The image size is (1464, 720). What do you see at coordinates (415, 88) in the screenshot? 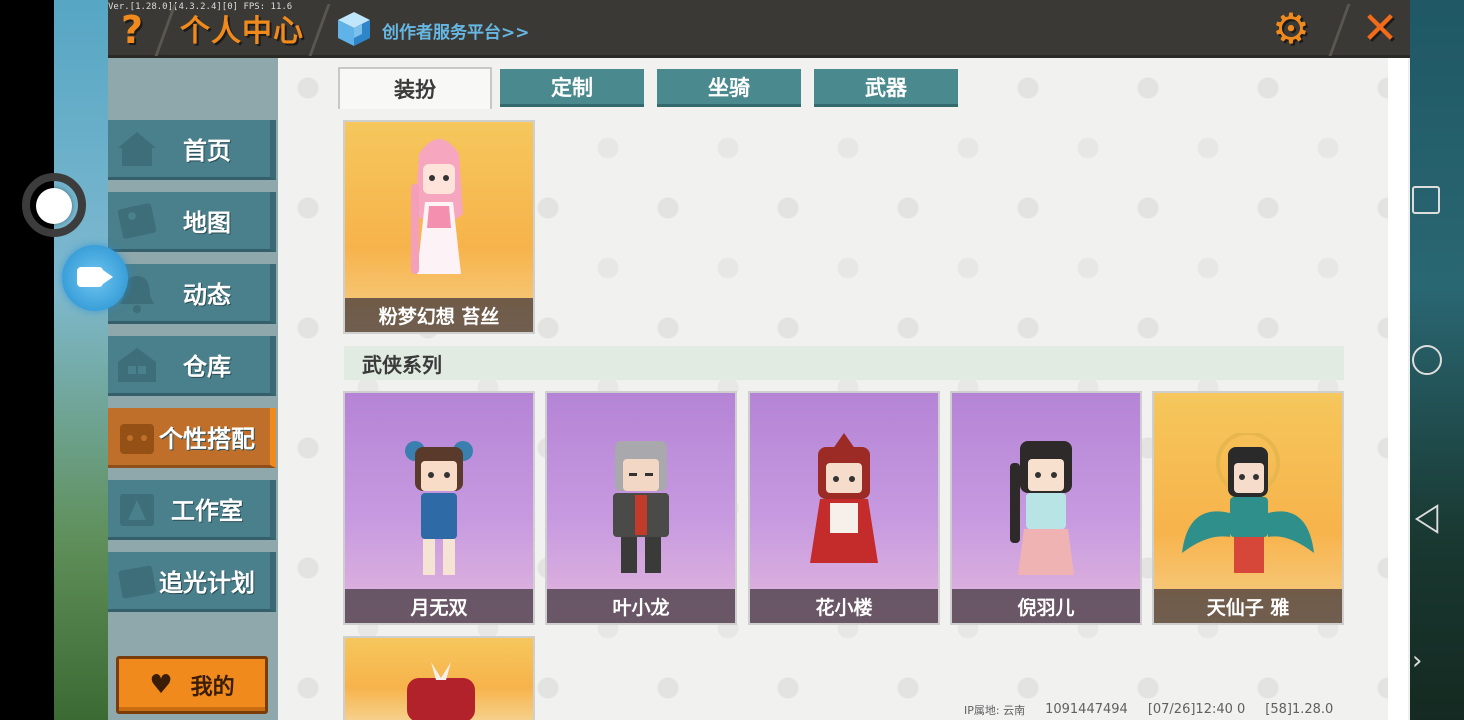
I see `tab-dress-up: 装扮` at bounding box center [415, 88].